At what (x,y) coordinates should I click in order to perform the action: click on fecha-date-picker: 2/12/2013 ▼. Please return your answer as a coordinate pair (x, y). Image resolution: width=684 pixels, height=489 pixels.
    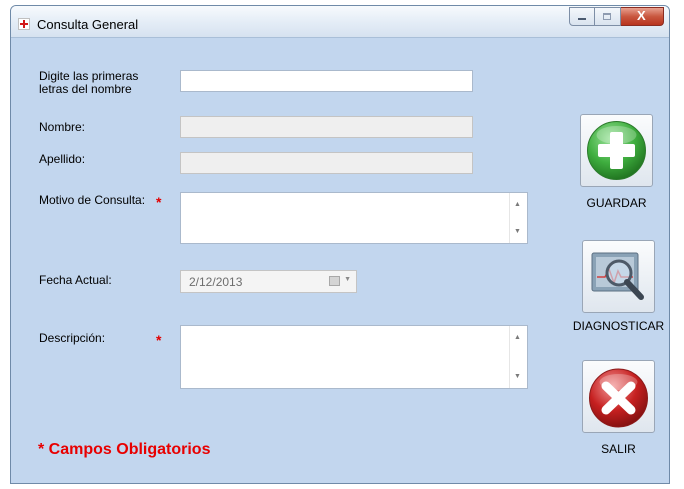
    Looking at the image, I should click on (268, 281).